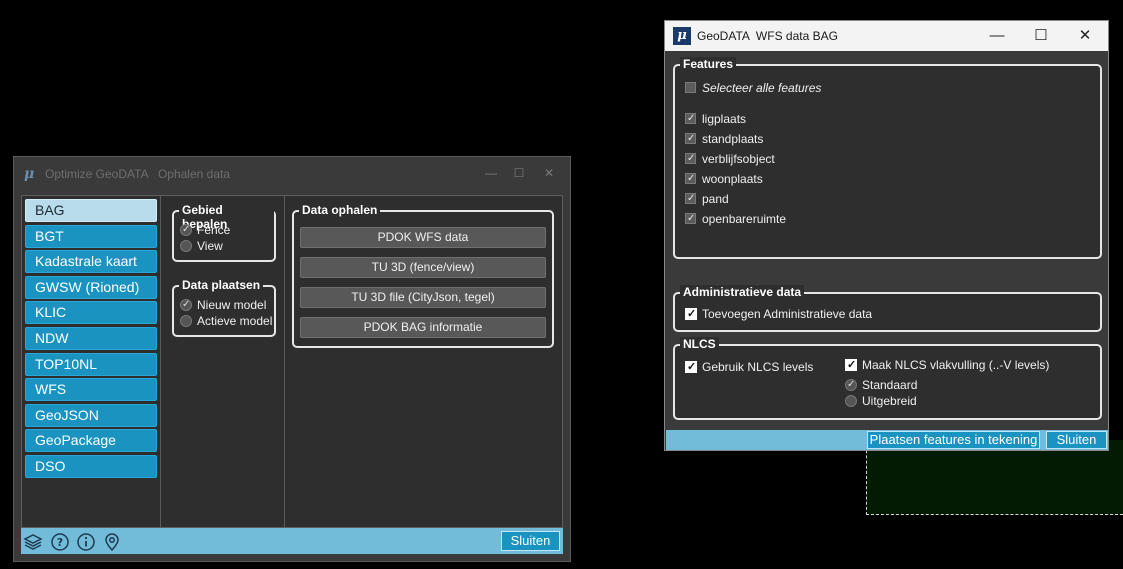  What do you see at coordinates (201, 246) in the screenshot?
I see `radio-view: View` at bounding box center [201, 246].